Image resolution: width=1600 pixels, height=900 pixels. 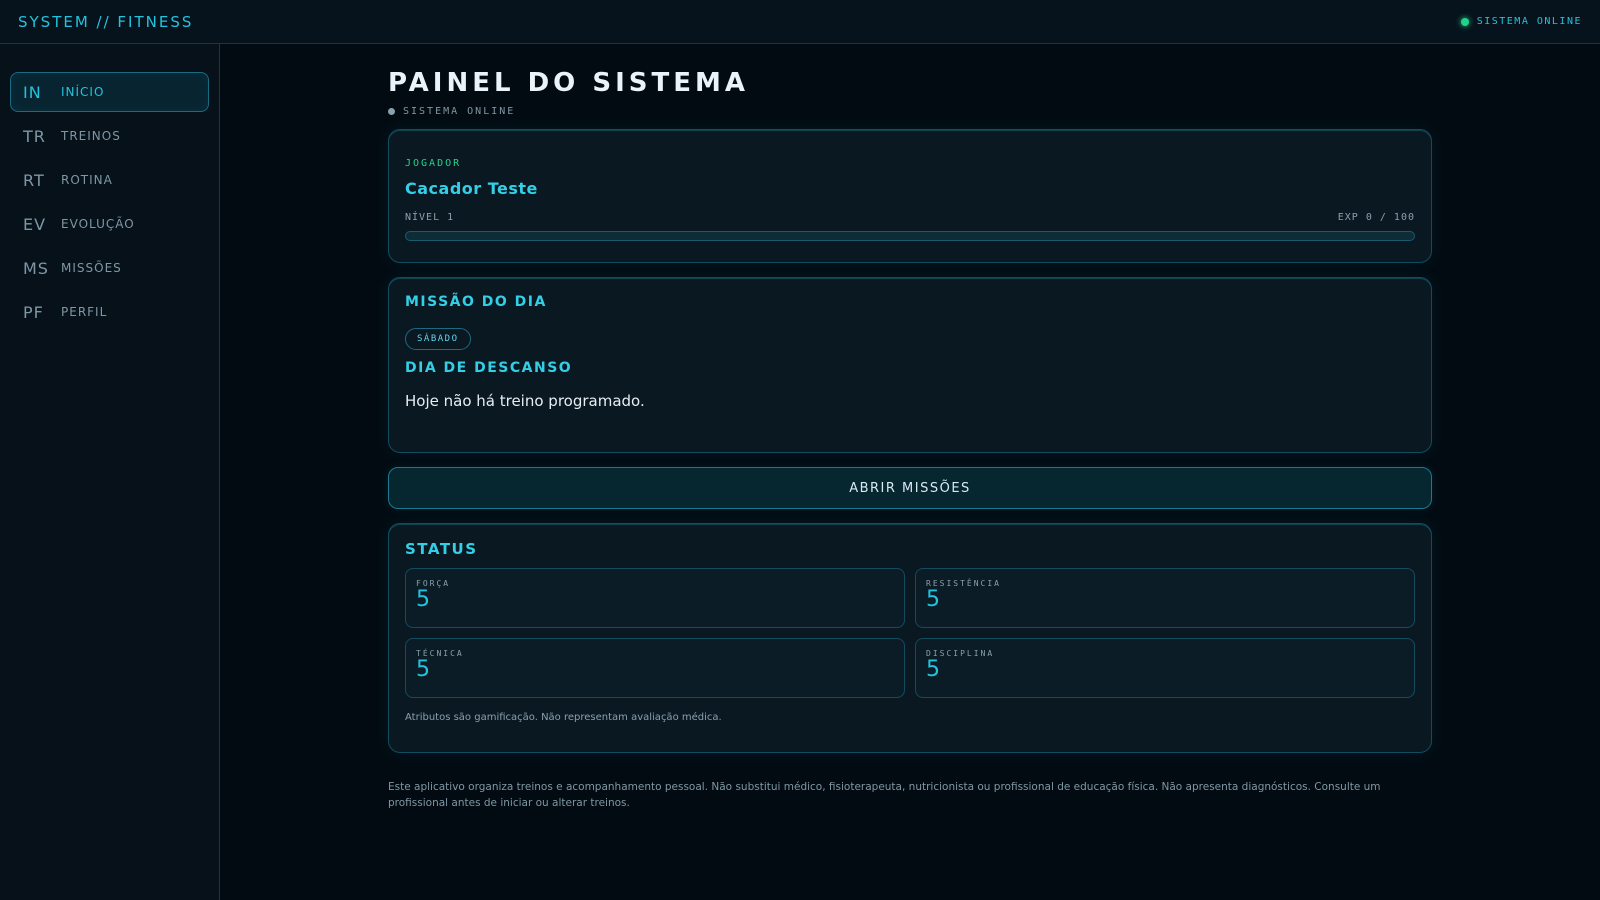 What do you see at coordinates (433, 583) in the screenshot?
I see `stat-label: FORÇA` at bounding box center [433, 583].